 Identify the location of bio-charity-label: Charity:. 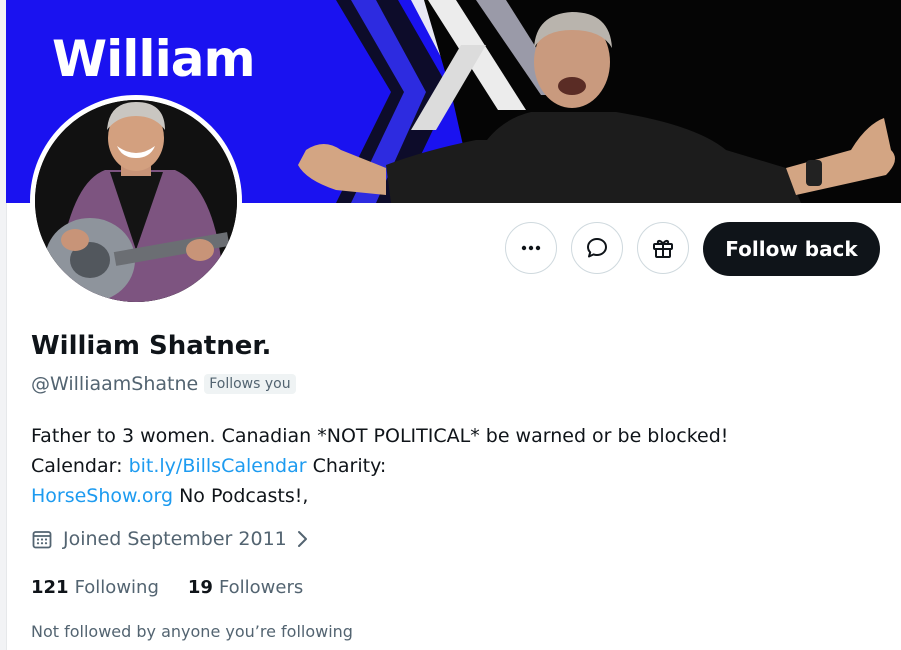
(349, 466).